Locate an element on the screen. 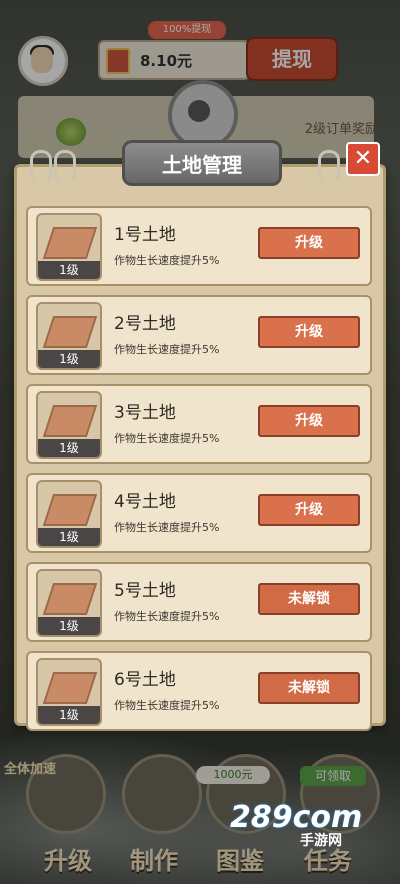 This screenshot has height=884, width=400. modal-title: 土地管理 is located at coordinates (202, 165).